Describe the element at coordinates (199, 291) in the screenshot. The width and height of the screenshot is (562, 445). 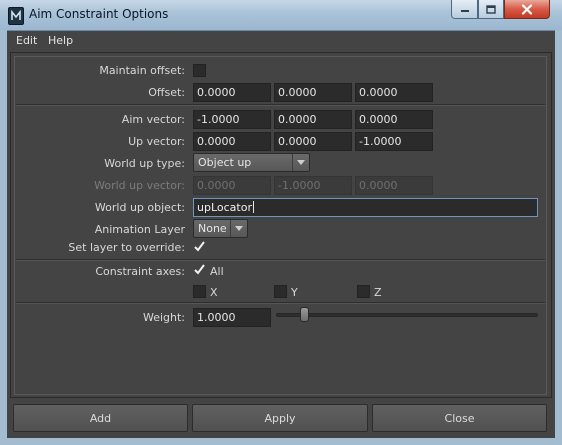
I see `axis-x-checkbox` at that location.